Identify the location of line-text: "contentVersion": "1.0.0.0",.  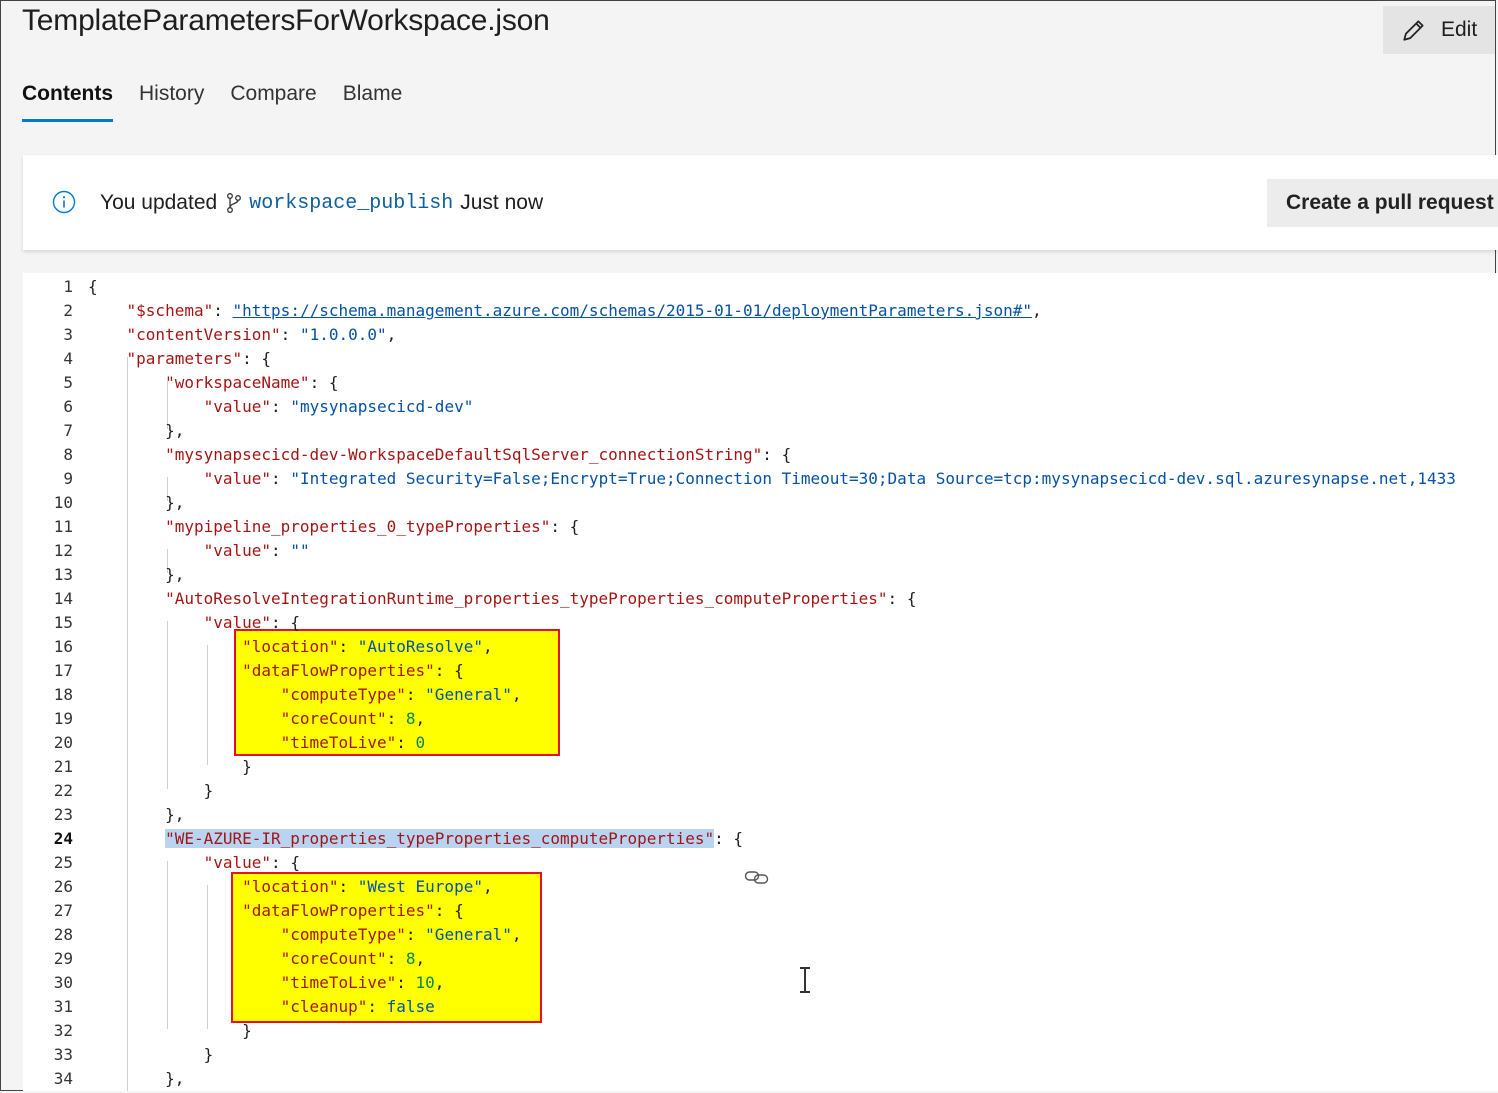
(242, 335).